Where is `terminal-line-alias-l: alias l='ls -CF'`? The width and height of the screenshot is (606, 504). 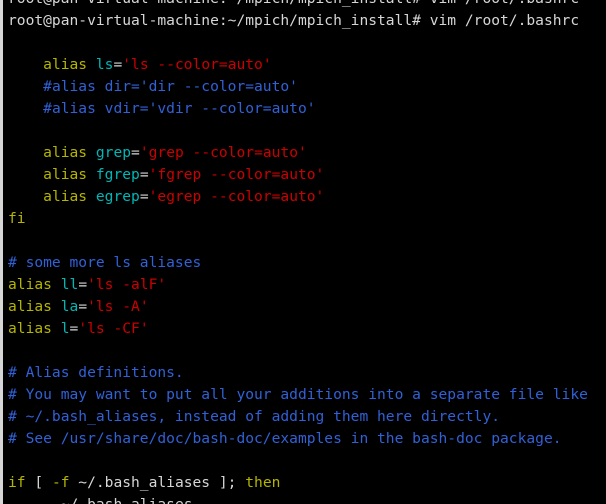
terminal-line-alias-l: alias l='ls -CF' is located at coordinates (304, 329).